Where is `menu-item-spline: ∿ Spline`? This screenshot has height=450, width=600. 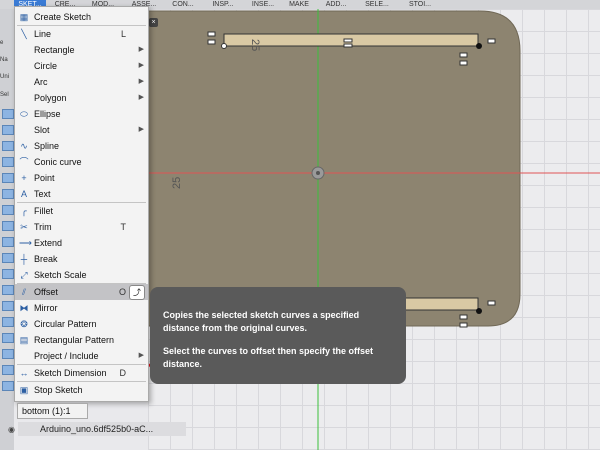 menu-item-spline: ∿ Spline is located at coordinates (81, 146).